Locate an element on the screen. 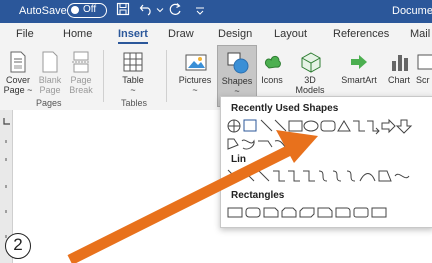 This screenshot has width=432, height=263. smartart-label: SmartArt is located at coordinates (359, 80).